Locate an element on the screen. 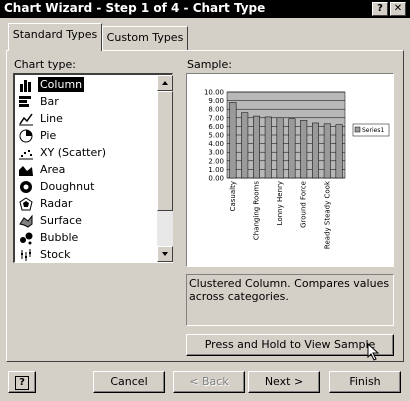 This screenshot has height=401, width=410. tab-standard-types: Standard Types is located at coordinates (55, 37).